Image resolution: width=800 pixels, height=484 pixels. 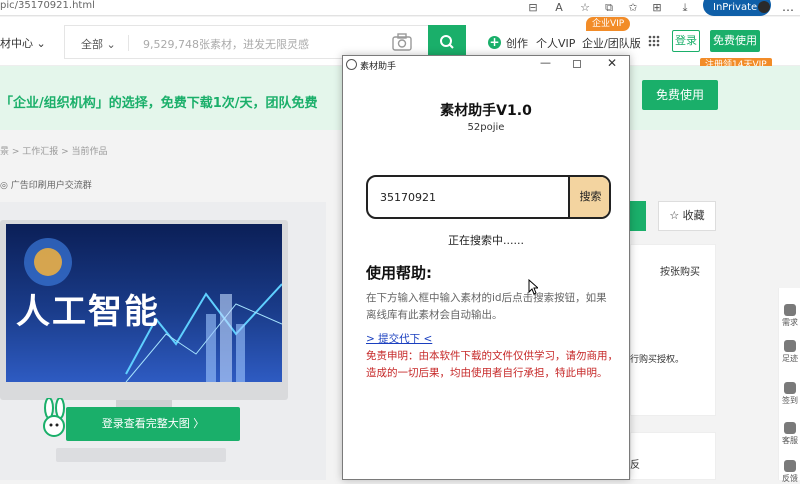 What do you see at coordinates (486, 65) in the screenshot?
I see `window-titlebar: 素材助手 — ✕` at bounding box center [486, 65].